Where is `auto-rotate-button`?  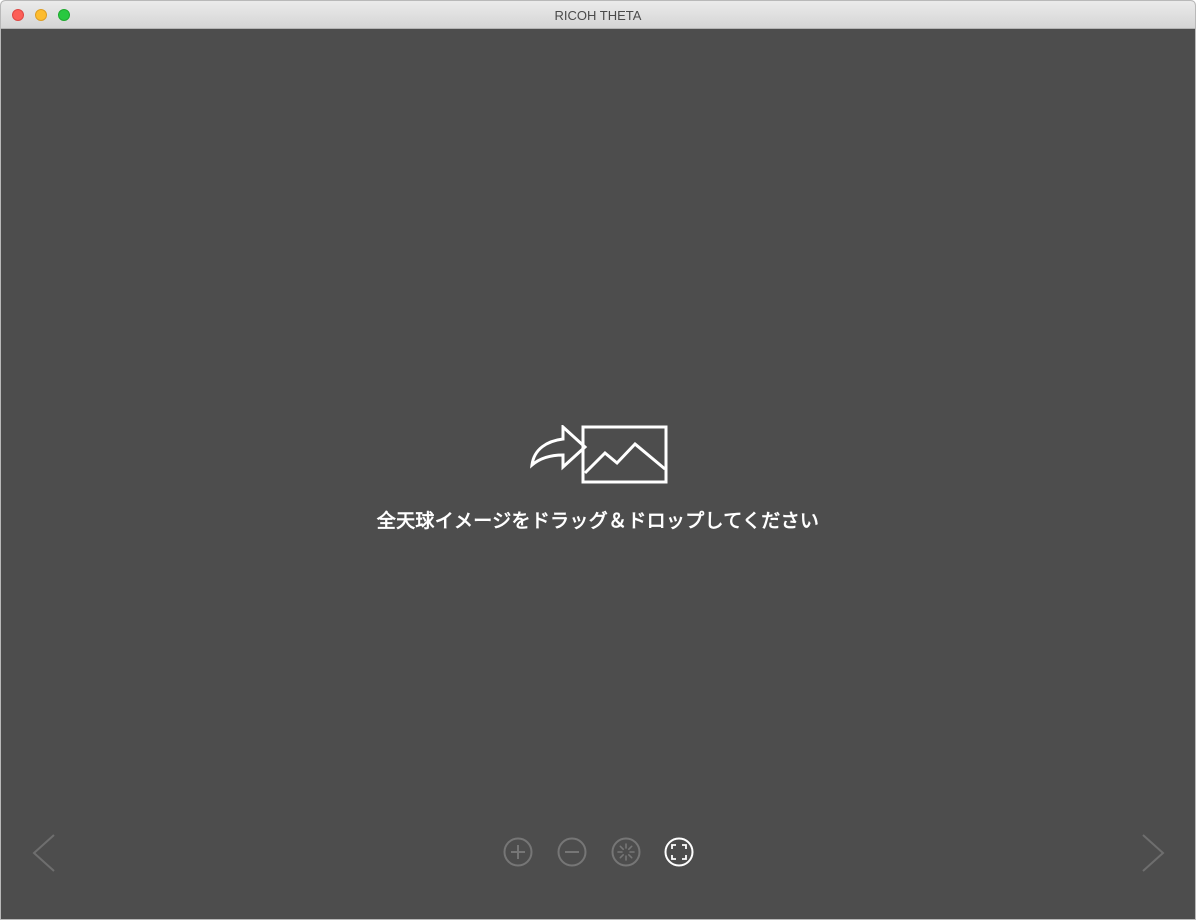 auto-rotate-button is located at coordinates (626, 852).